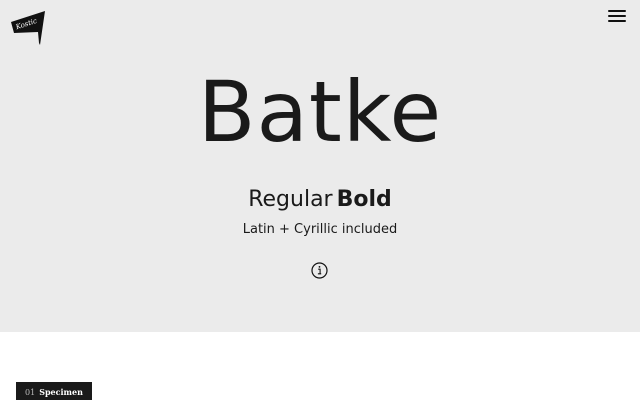  I want to click on weight-regular: Regular, so click(290, 199).